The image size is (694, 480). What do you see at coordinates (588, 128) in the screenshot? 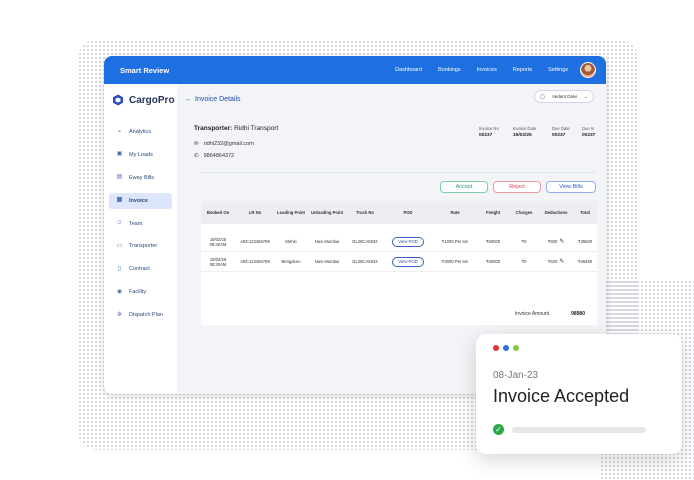
I see `meta-label: Due In` at bounding box center [588, 128].